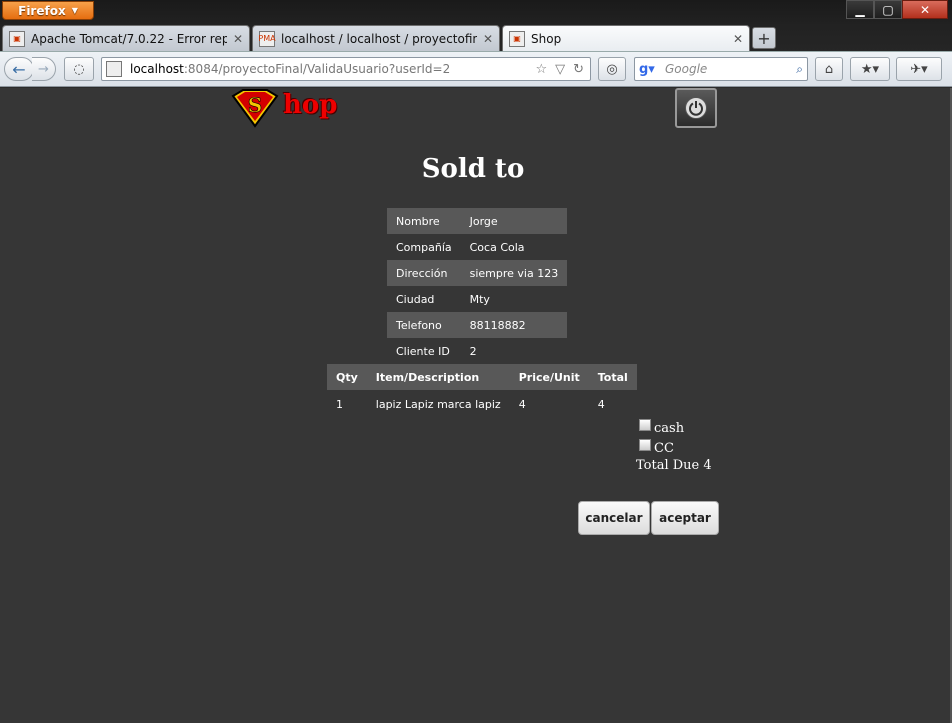 The image size is (952, 723). Describe the element at coordinates (517, 38) in the screenshot. I see `page-icon: ▣` at that location.